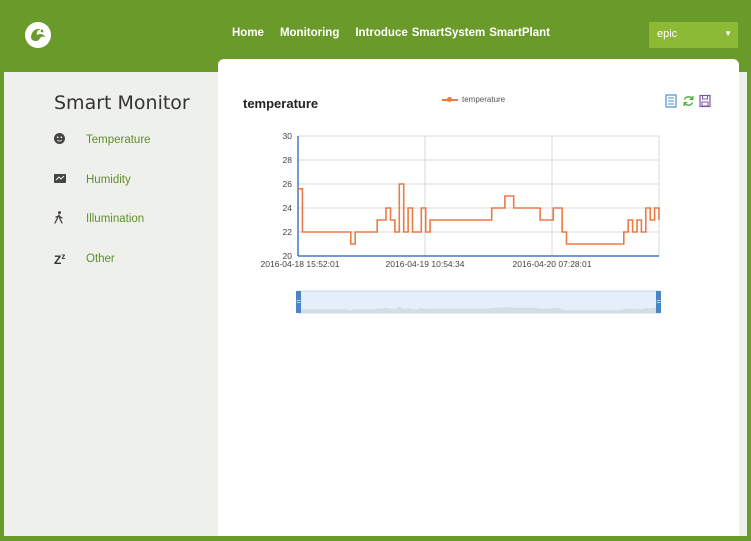 This screenshot has width=751, height=541. I want to click on x-tick-label: 2016-04-18 15:52:01, so click(300, 264).